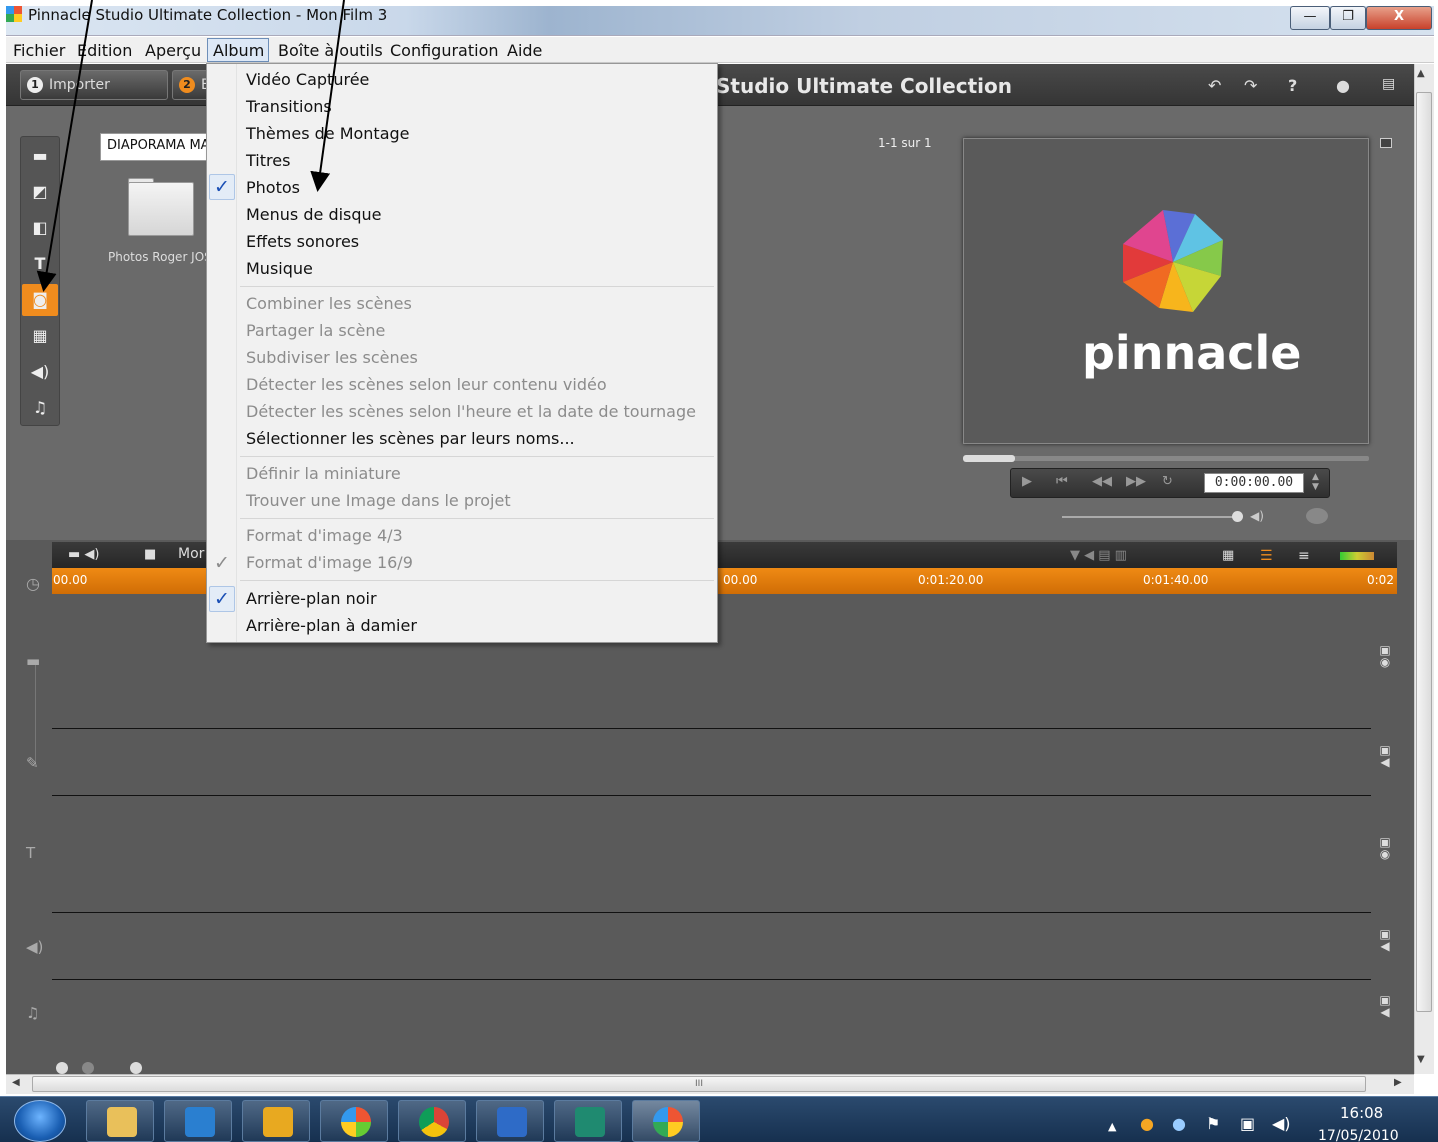 The width and height of the screenshot is (1438, 1142). Describe the element at coordinates (307, 79) in the screenshot. I see `menu-item-video-capturee: Vidéo Capturée` at that location.